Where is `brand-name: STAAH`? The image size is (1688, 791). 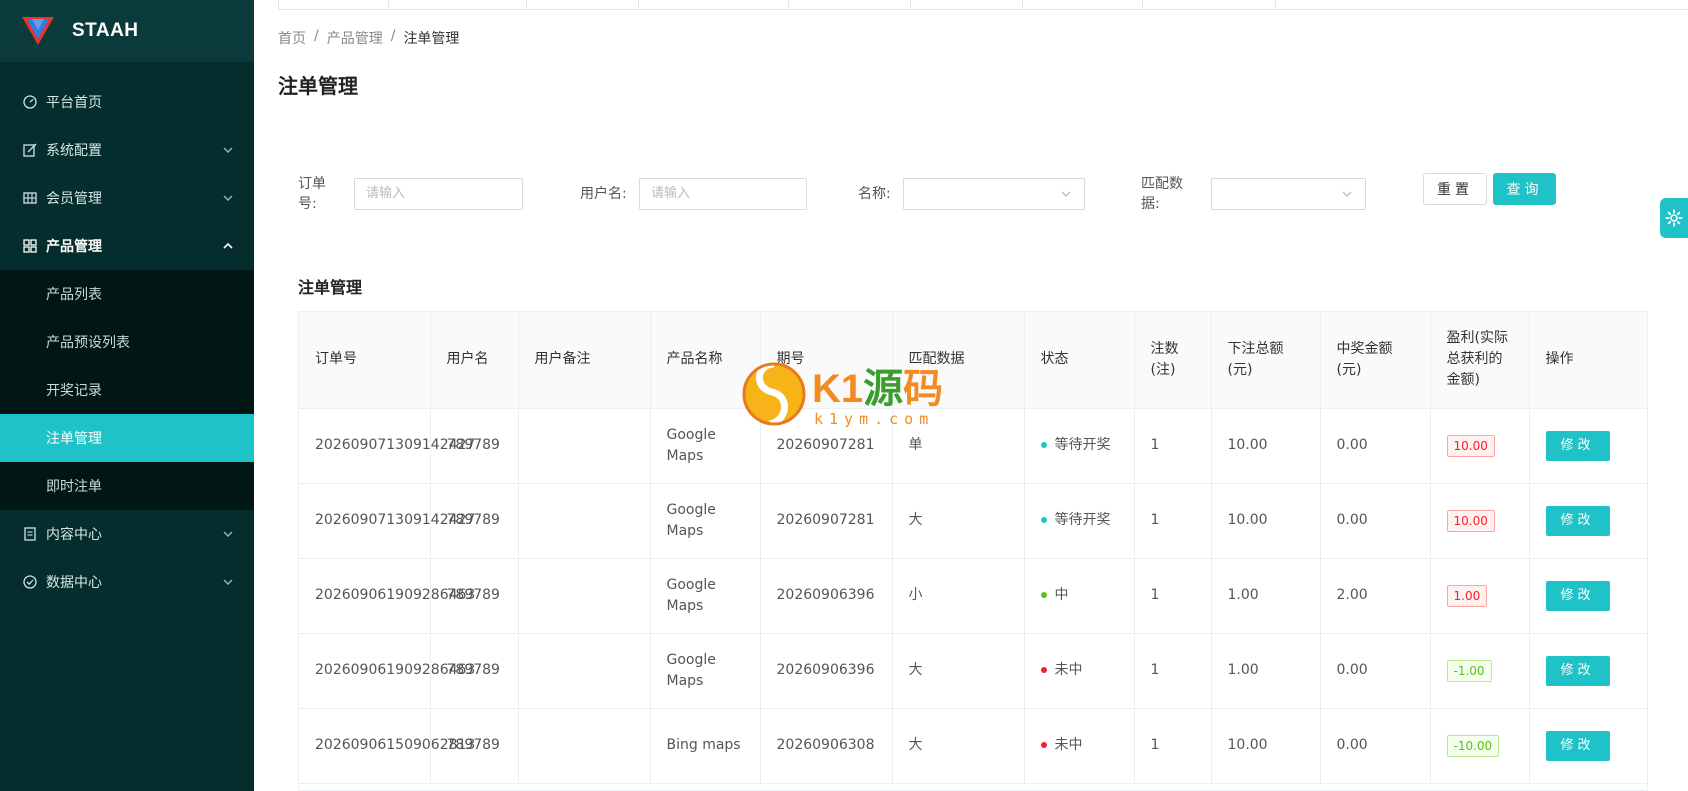
brand-name: STAAH is located at coordinates (105, 30).